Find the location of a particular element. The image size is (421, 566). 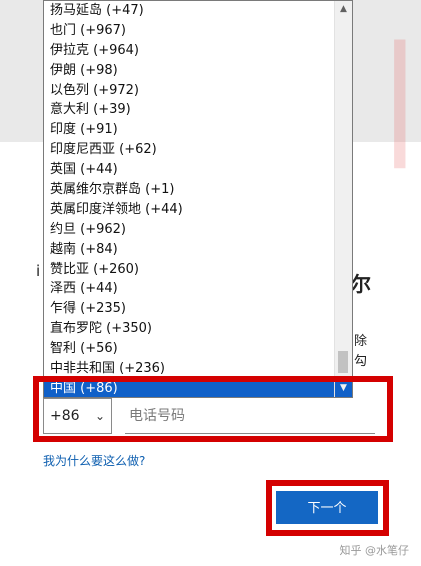

background-text: i is located at coordinates (38, 271).